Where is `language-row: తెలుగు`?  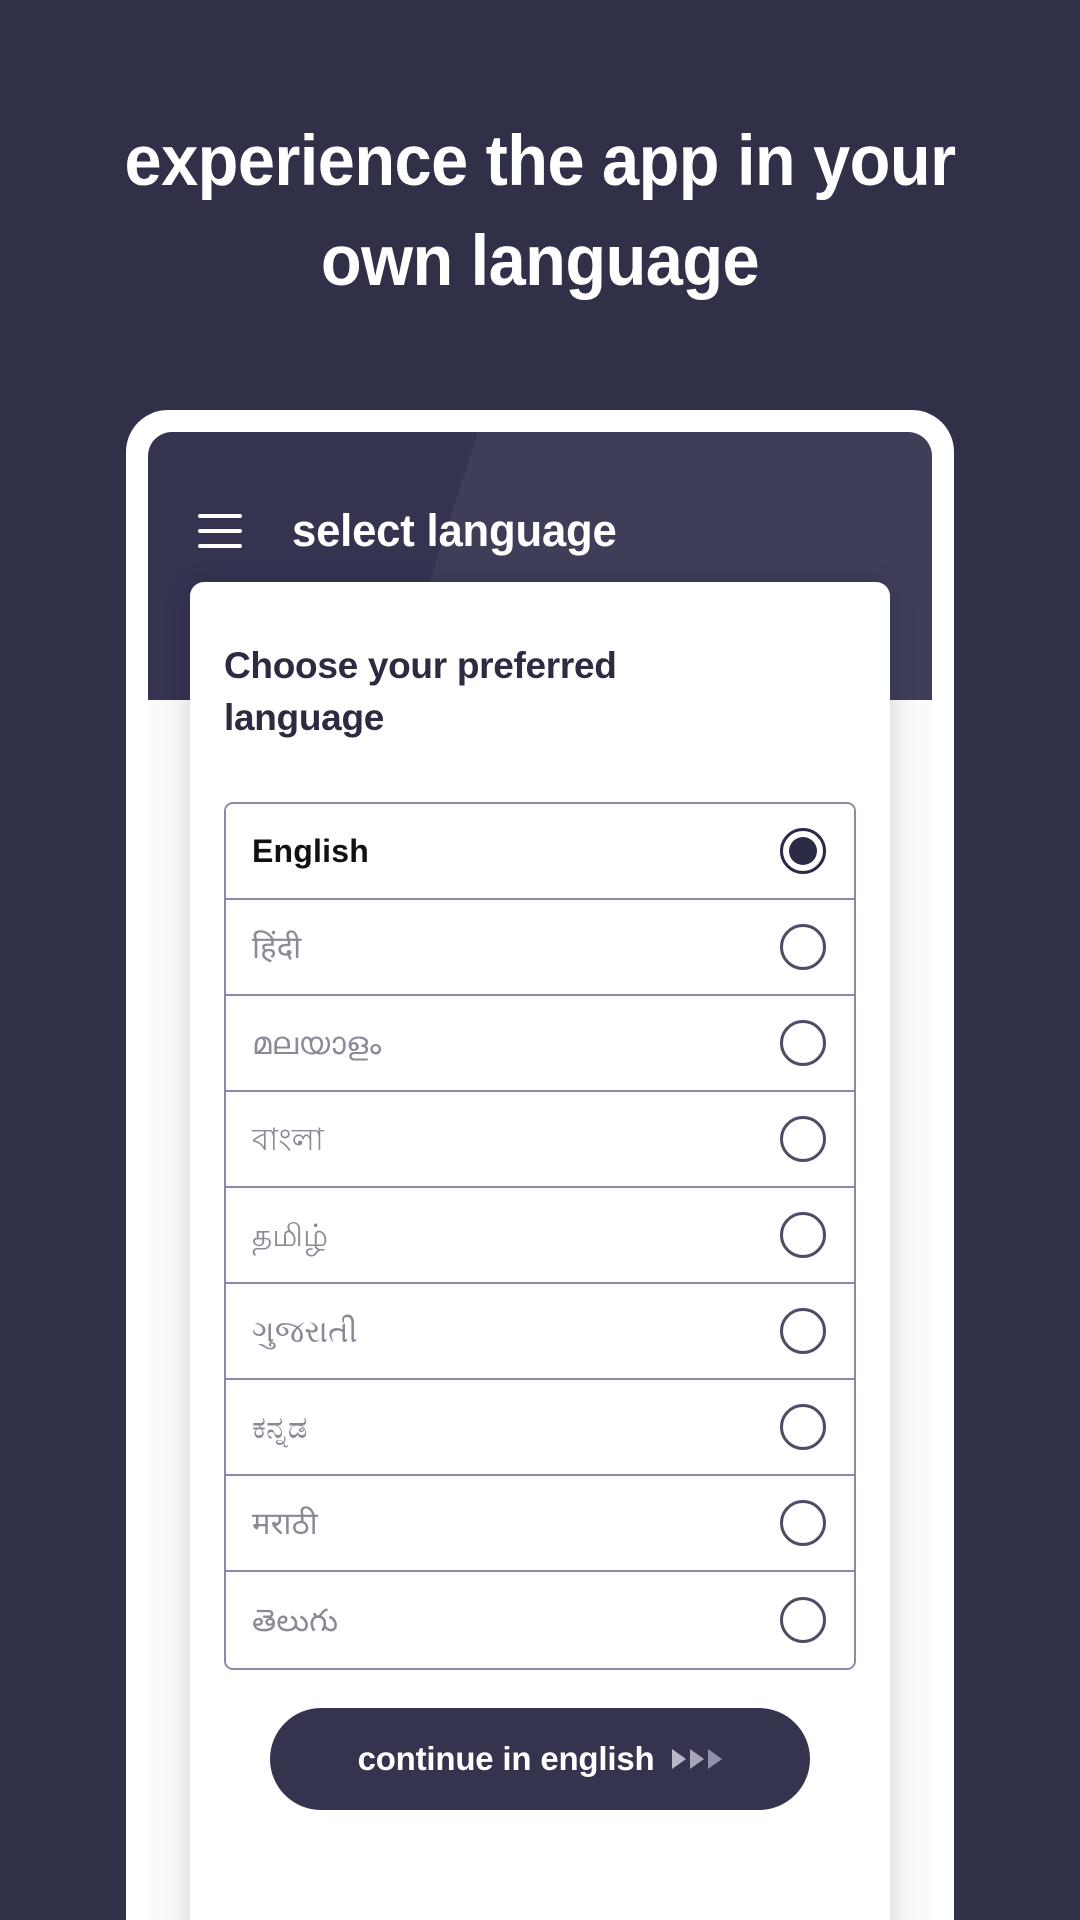
language-row: తెలుగు is located at coordinates (540, 1620).